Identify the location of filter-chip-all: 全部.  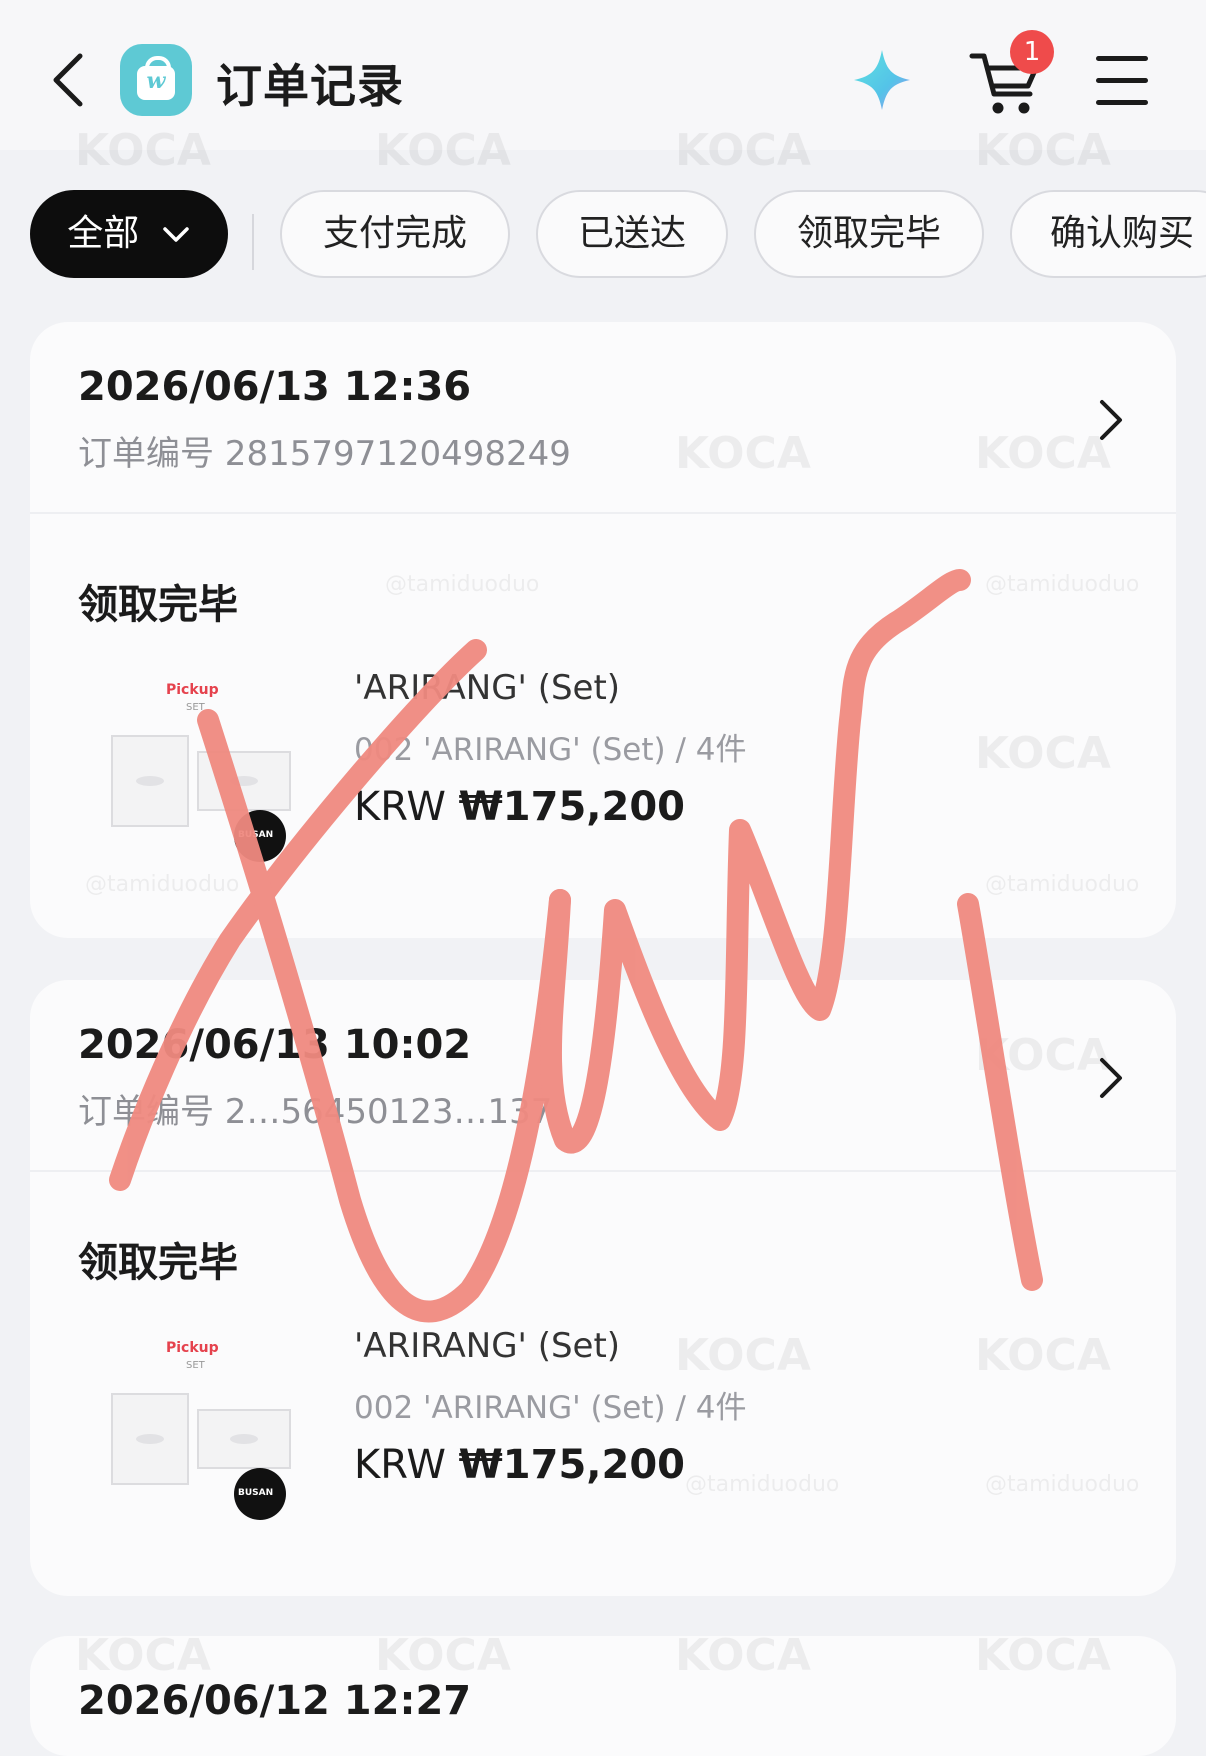
(129, 234).